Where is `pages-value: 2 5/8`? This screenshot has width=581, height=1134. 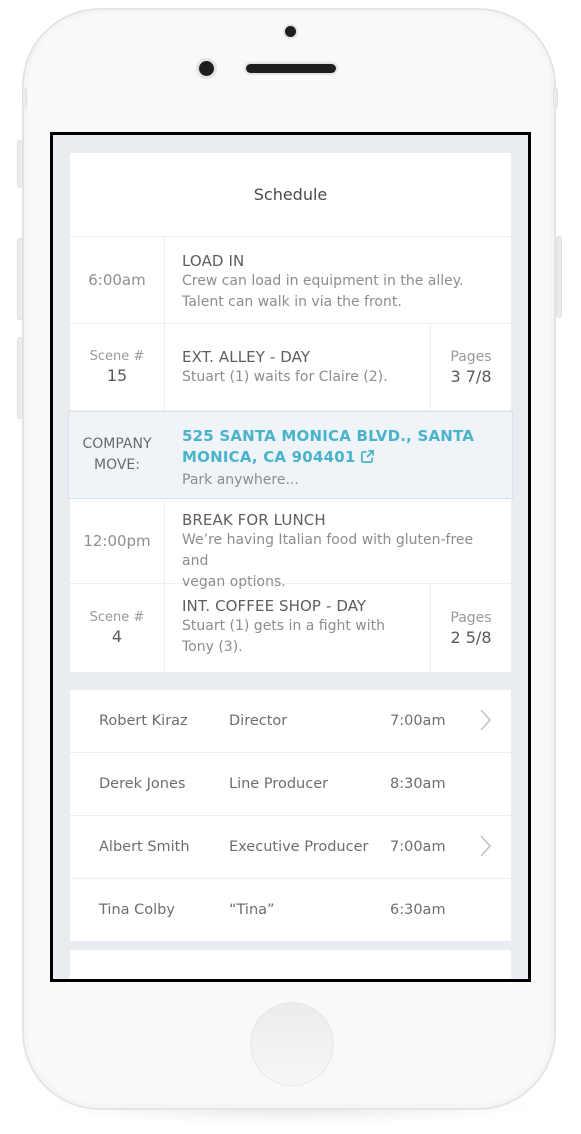
pages-value: 2 5/8 is located at coordinates (471, 637).